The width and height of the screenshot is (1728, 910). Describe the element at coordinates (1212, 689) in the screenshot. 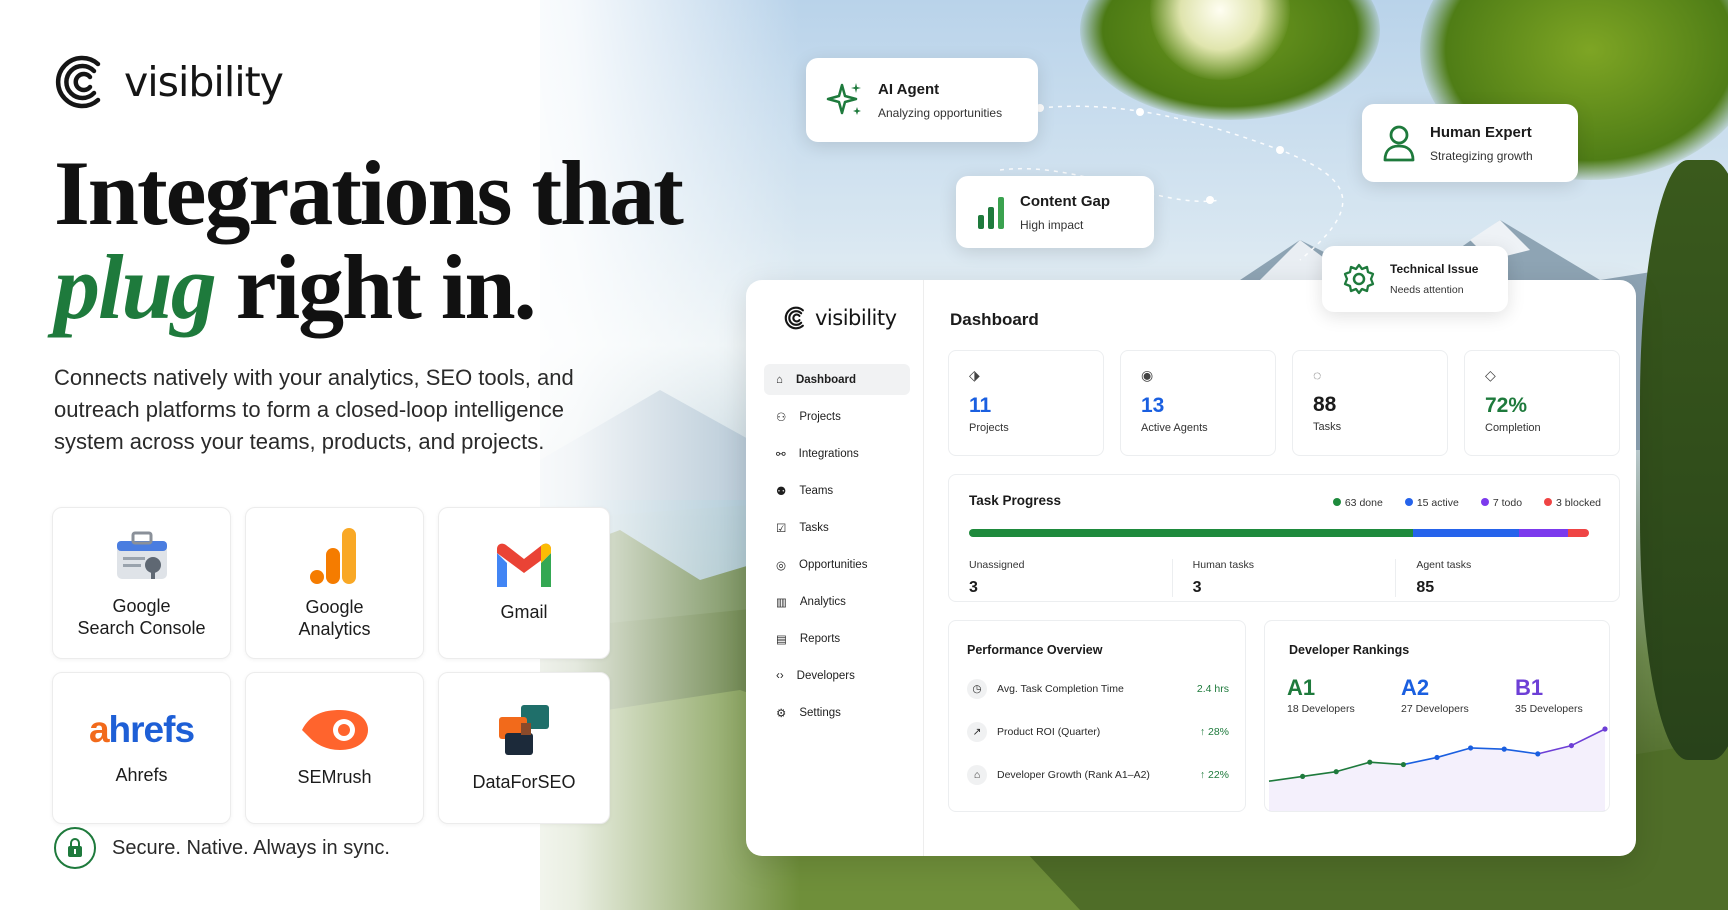

I see `performance-value: 2.4 hrs` at that location.